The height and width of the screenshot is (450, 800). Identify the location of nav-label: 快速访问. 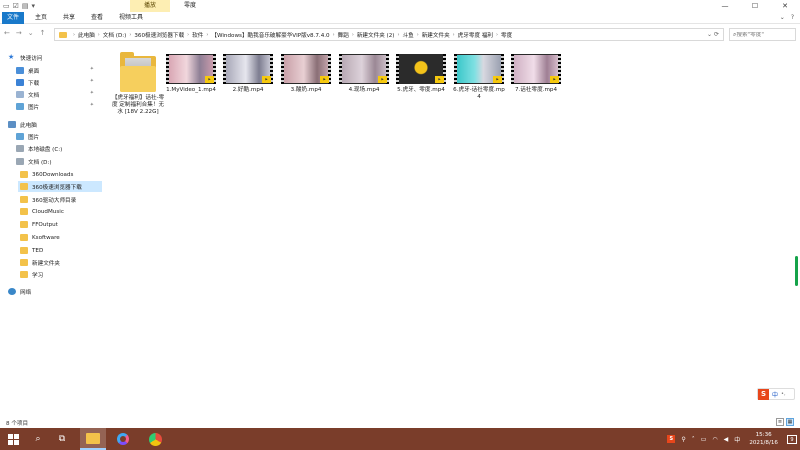
(31, 58).